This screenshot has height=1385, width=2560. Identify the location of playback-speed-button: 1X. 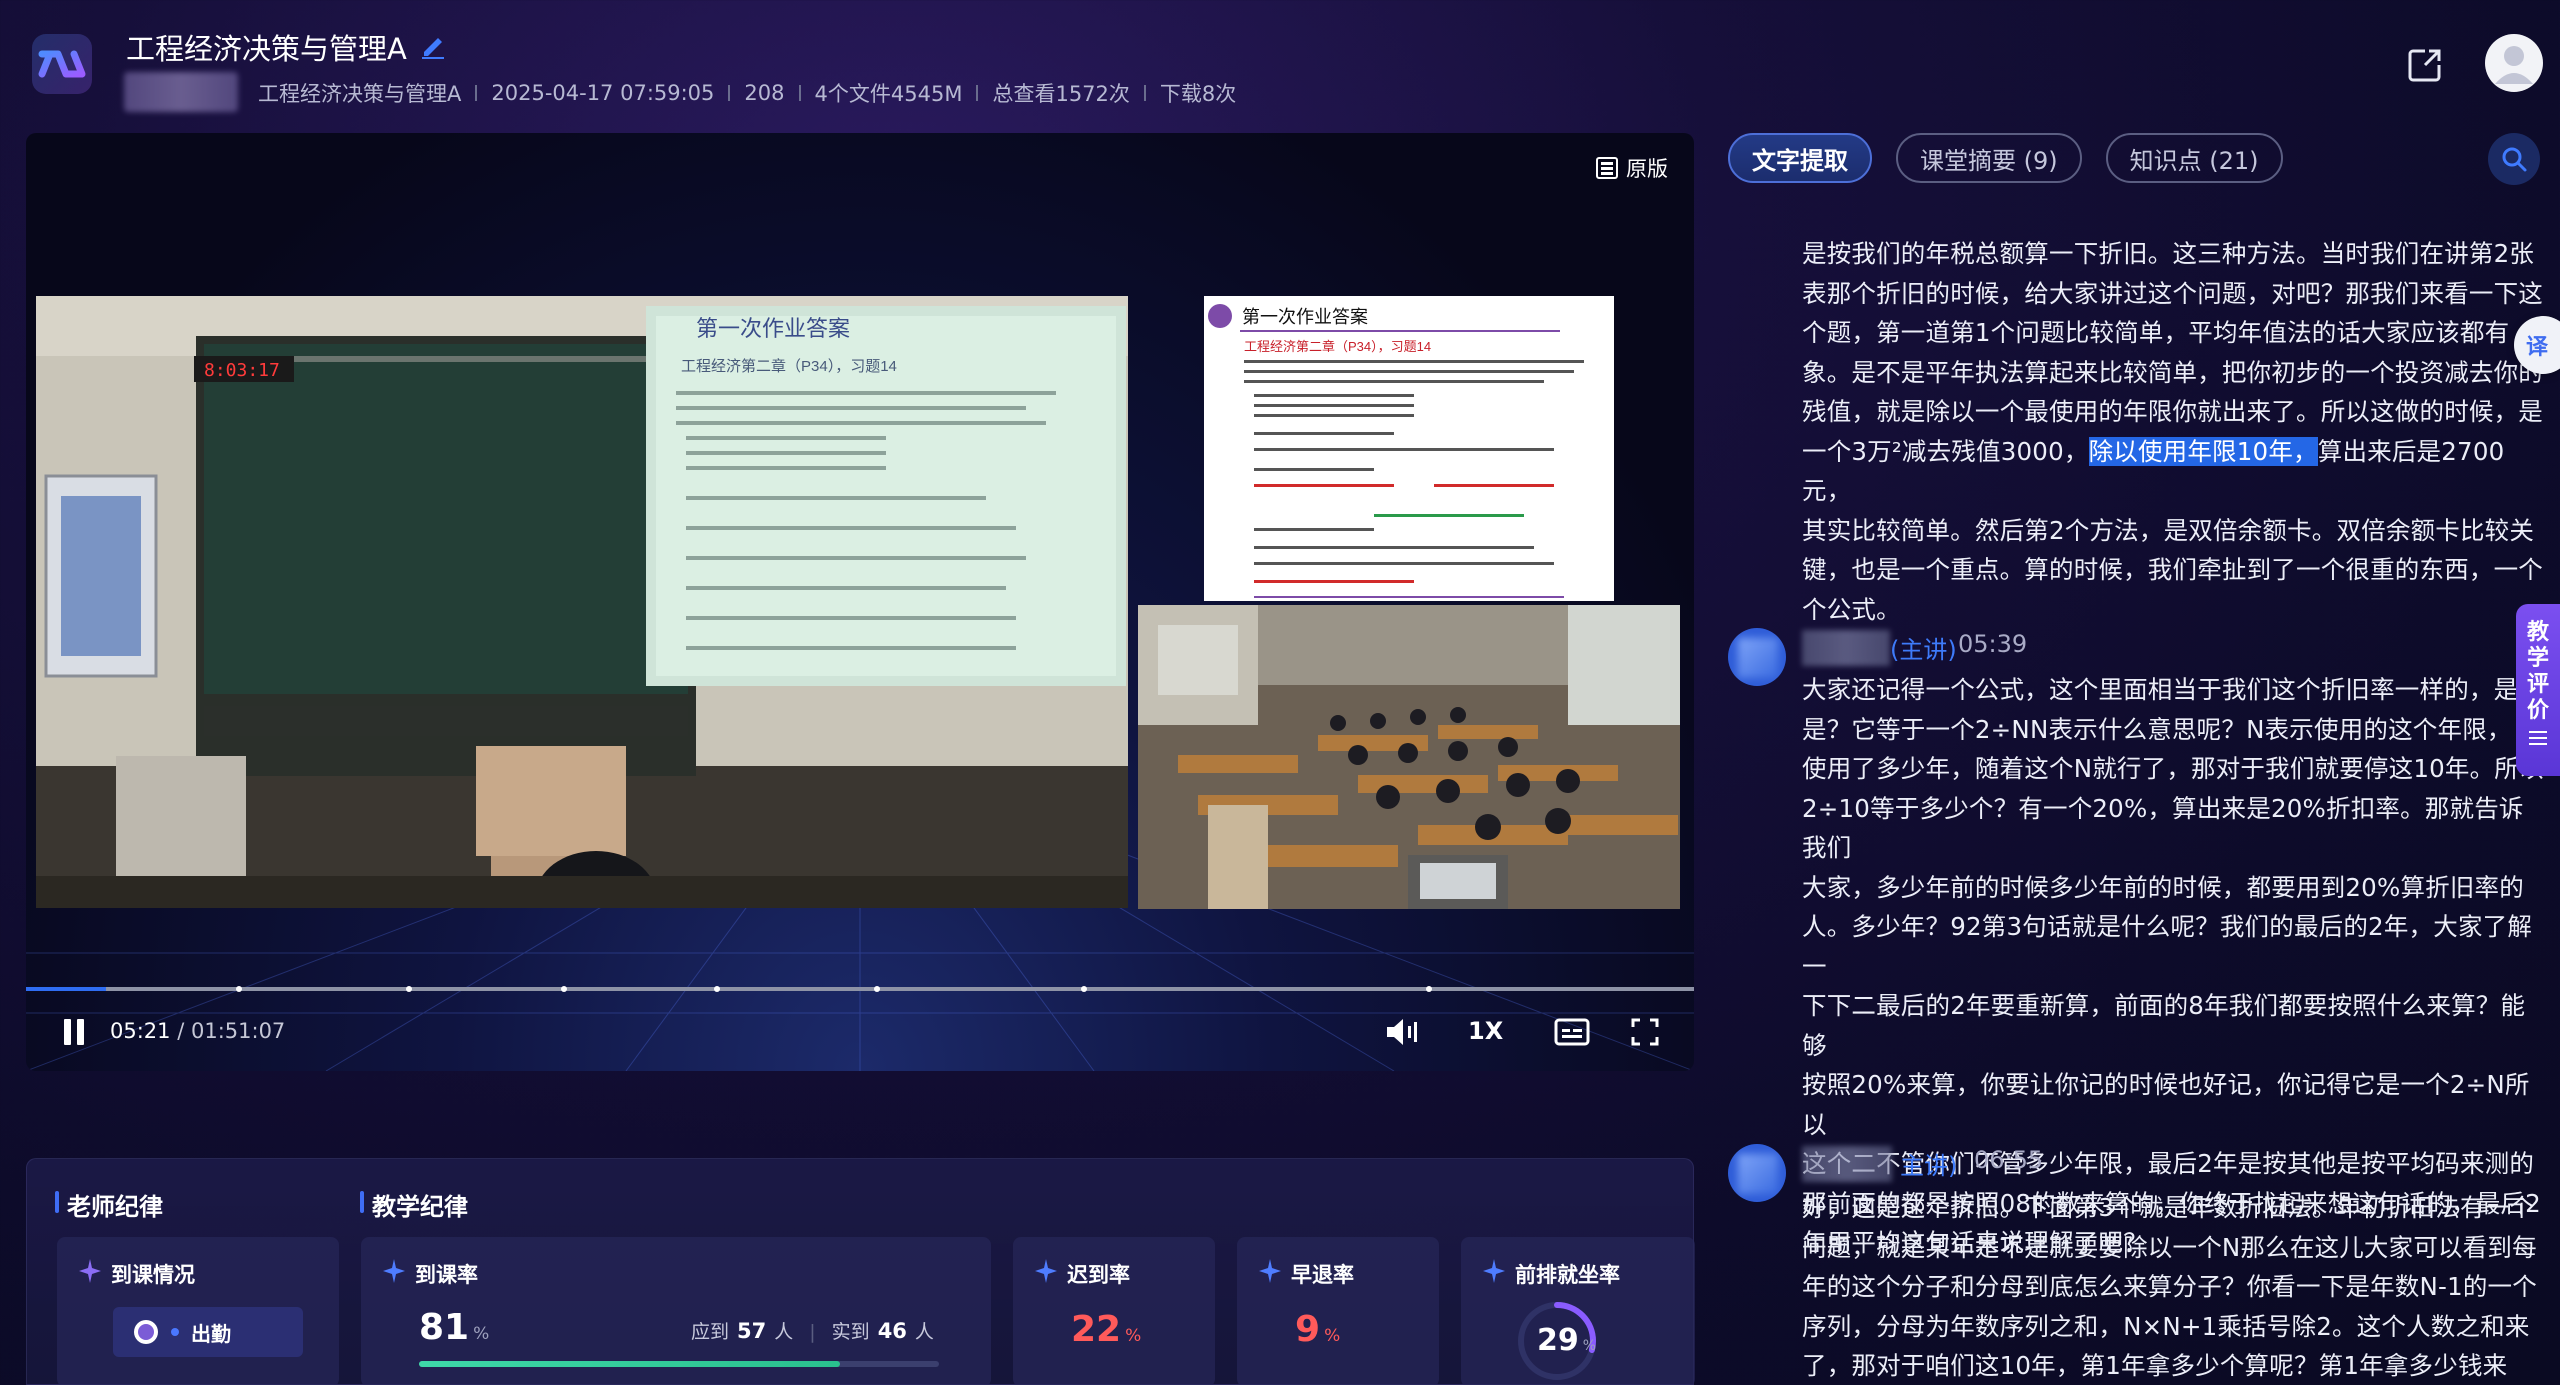
(1485, 1034).